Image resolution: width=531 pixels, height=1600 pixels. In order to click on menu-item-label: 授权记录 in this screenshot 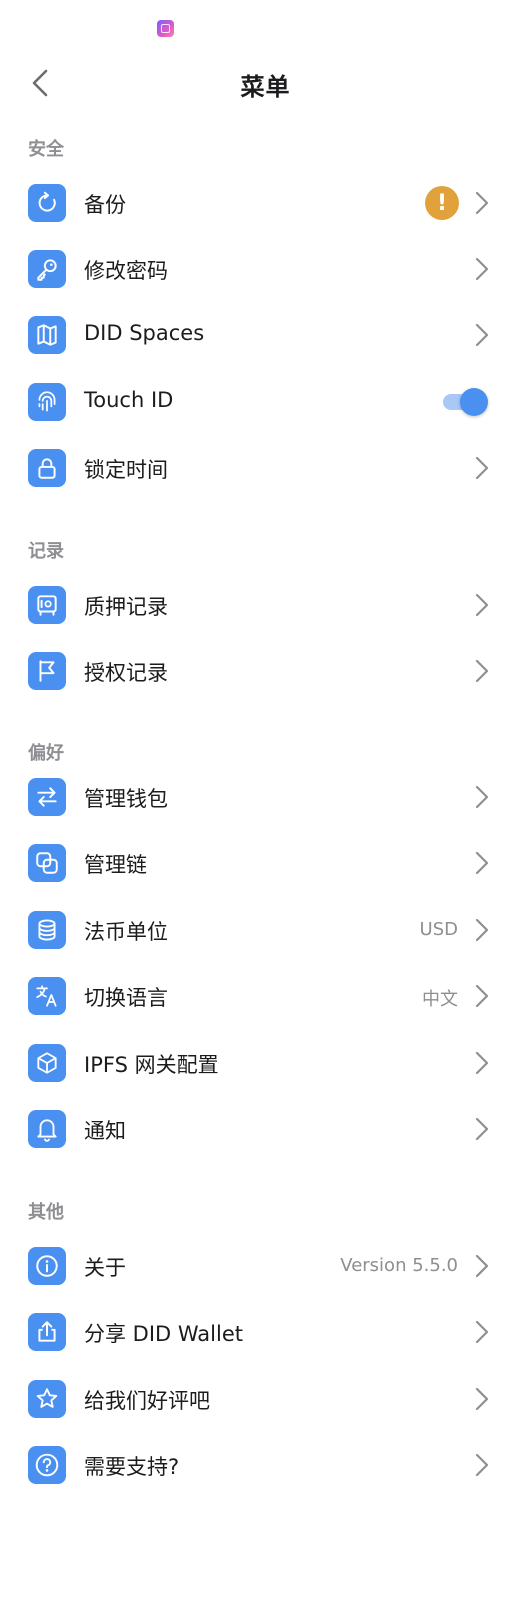, I will do `click(126, 673)`.